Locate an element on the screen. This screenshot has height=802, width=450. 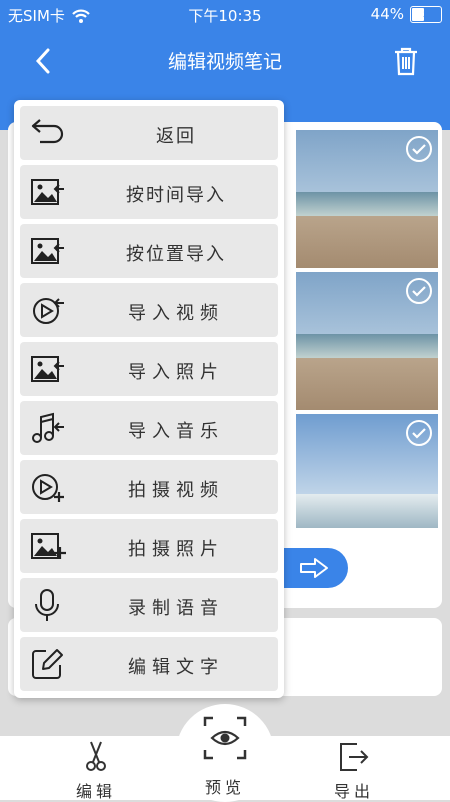
status-bar: 无SIM卡 下午10:35 44% ⚡ is located at coordinates (225, 15).